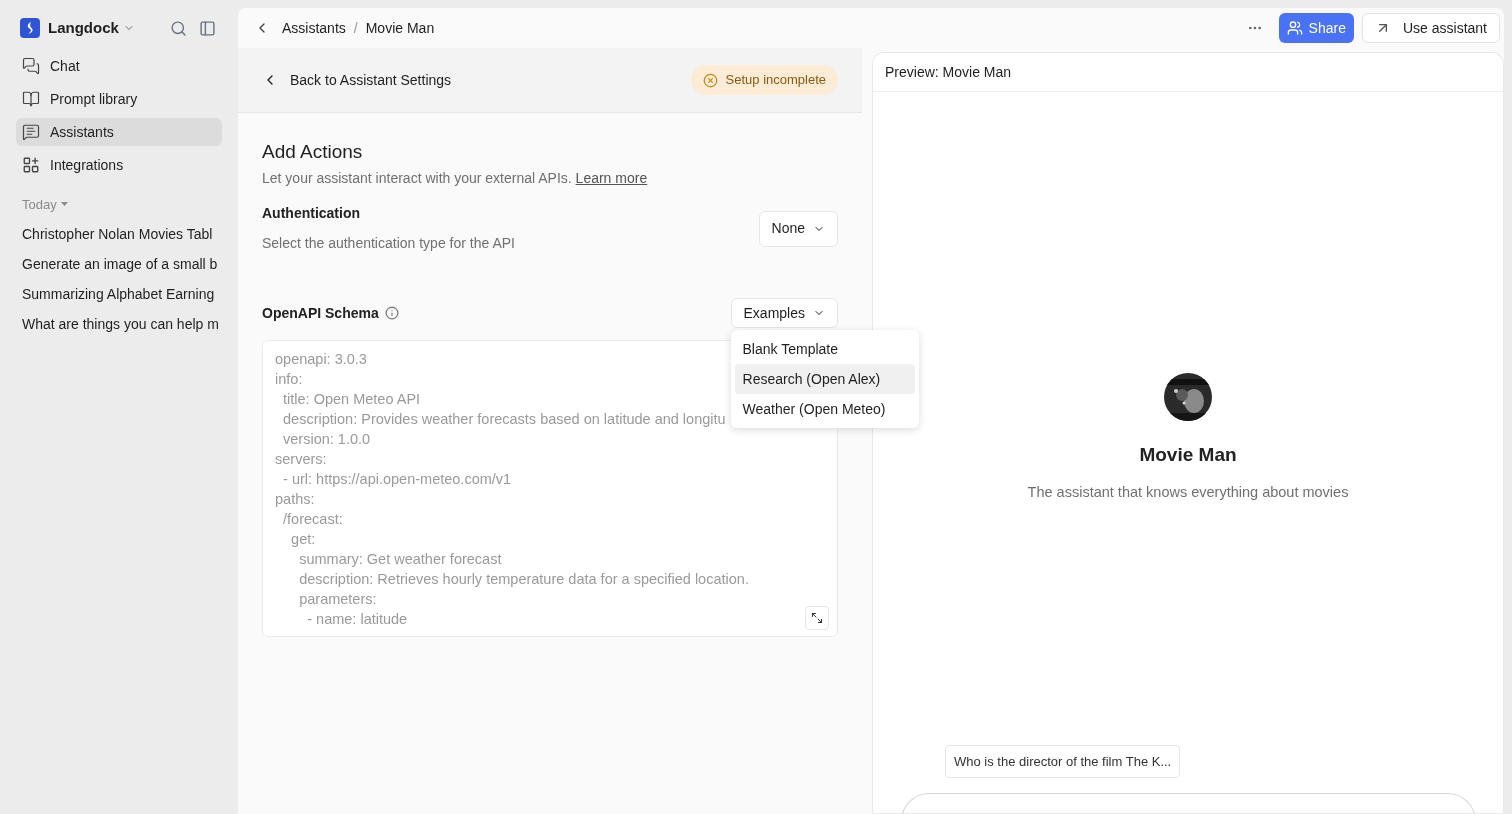 The image size is (1512, 814). Describe the element at coordinates (400, 28) in the screenshot. I see `breadcrumb-current: Movie Man` at that location.